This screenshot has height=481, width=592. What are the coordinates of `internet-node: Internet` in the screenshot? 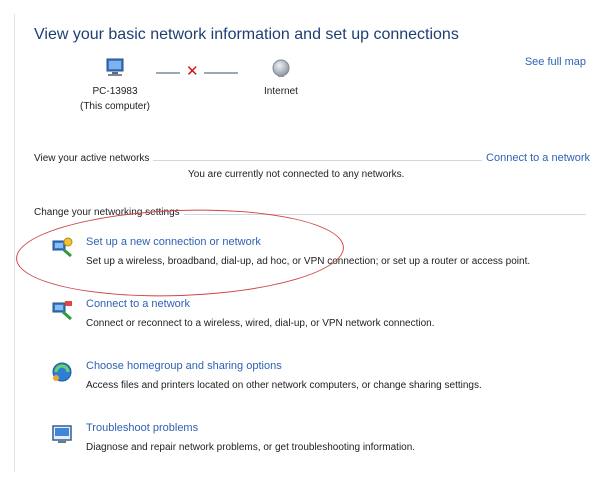 It's located at (281, 78).